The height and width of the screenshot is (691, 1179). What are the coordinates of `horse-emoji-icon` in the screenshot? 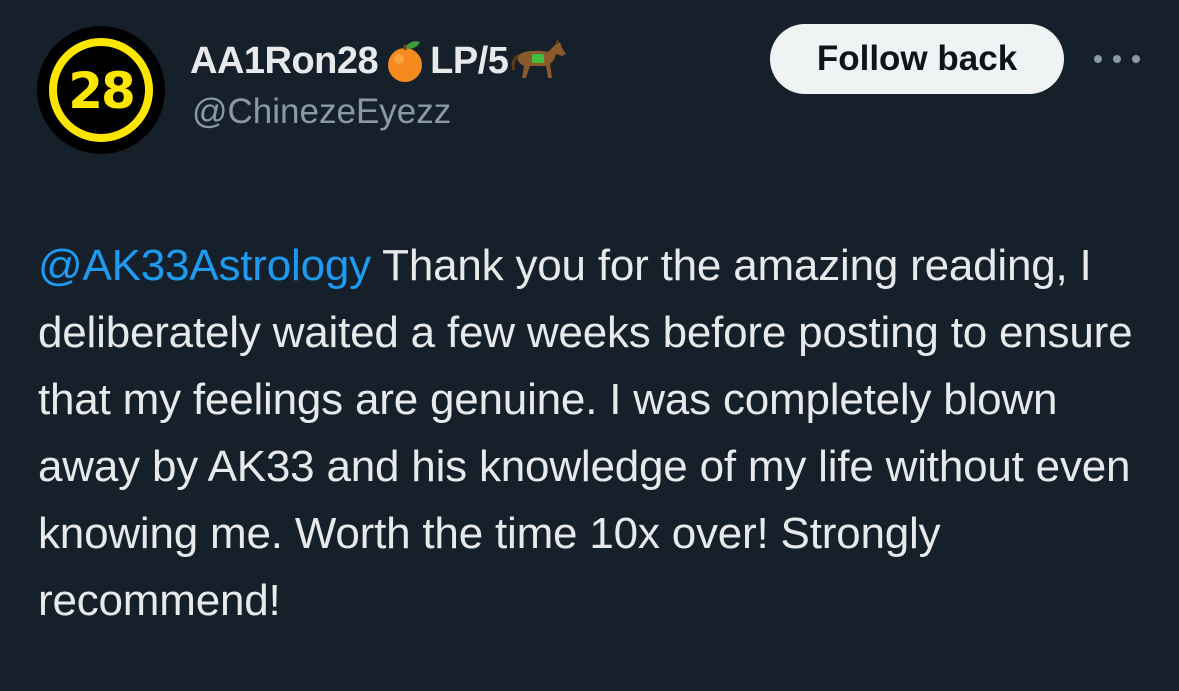 It's located at (539, 58).